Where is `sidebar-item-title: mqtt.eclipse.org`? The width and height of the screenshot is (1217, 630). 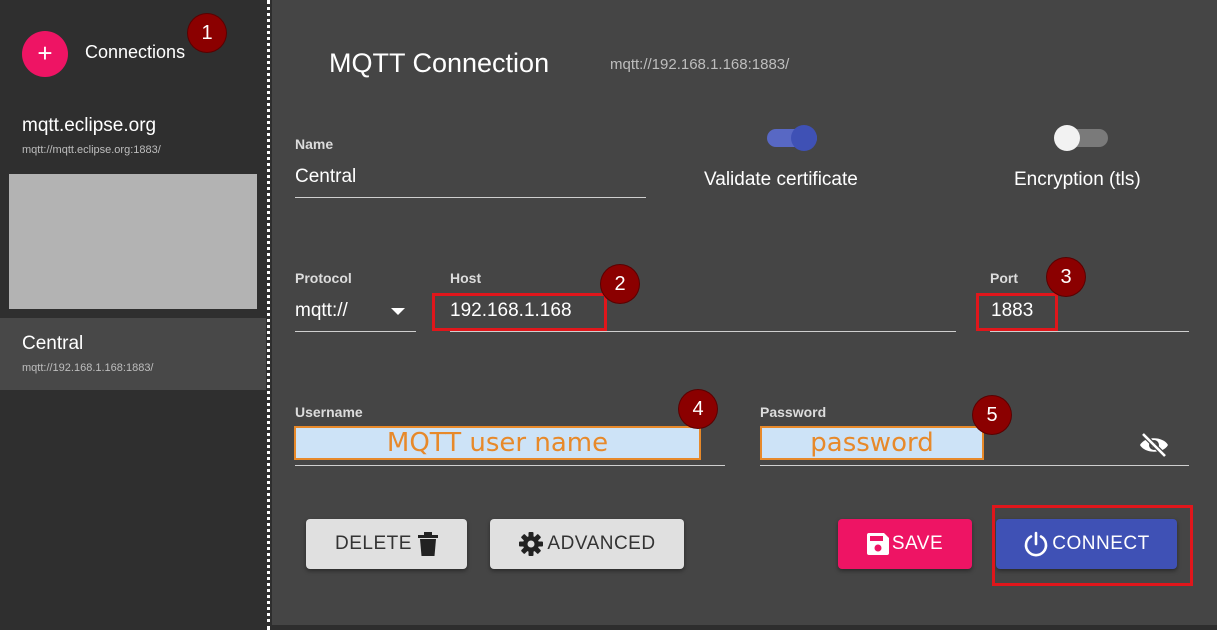
sidebar-item-title: mqtt.eclipse.org is located at coordinates (89, 125).